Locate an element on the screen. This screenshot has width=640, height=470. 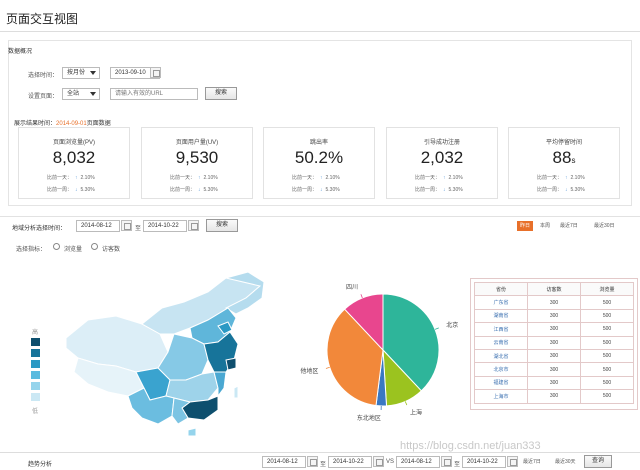
metric-pv-radio is located at coordinates (56, 246).